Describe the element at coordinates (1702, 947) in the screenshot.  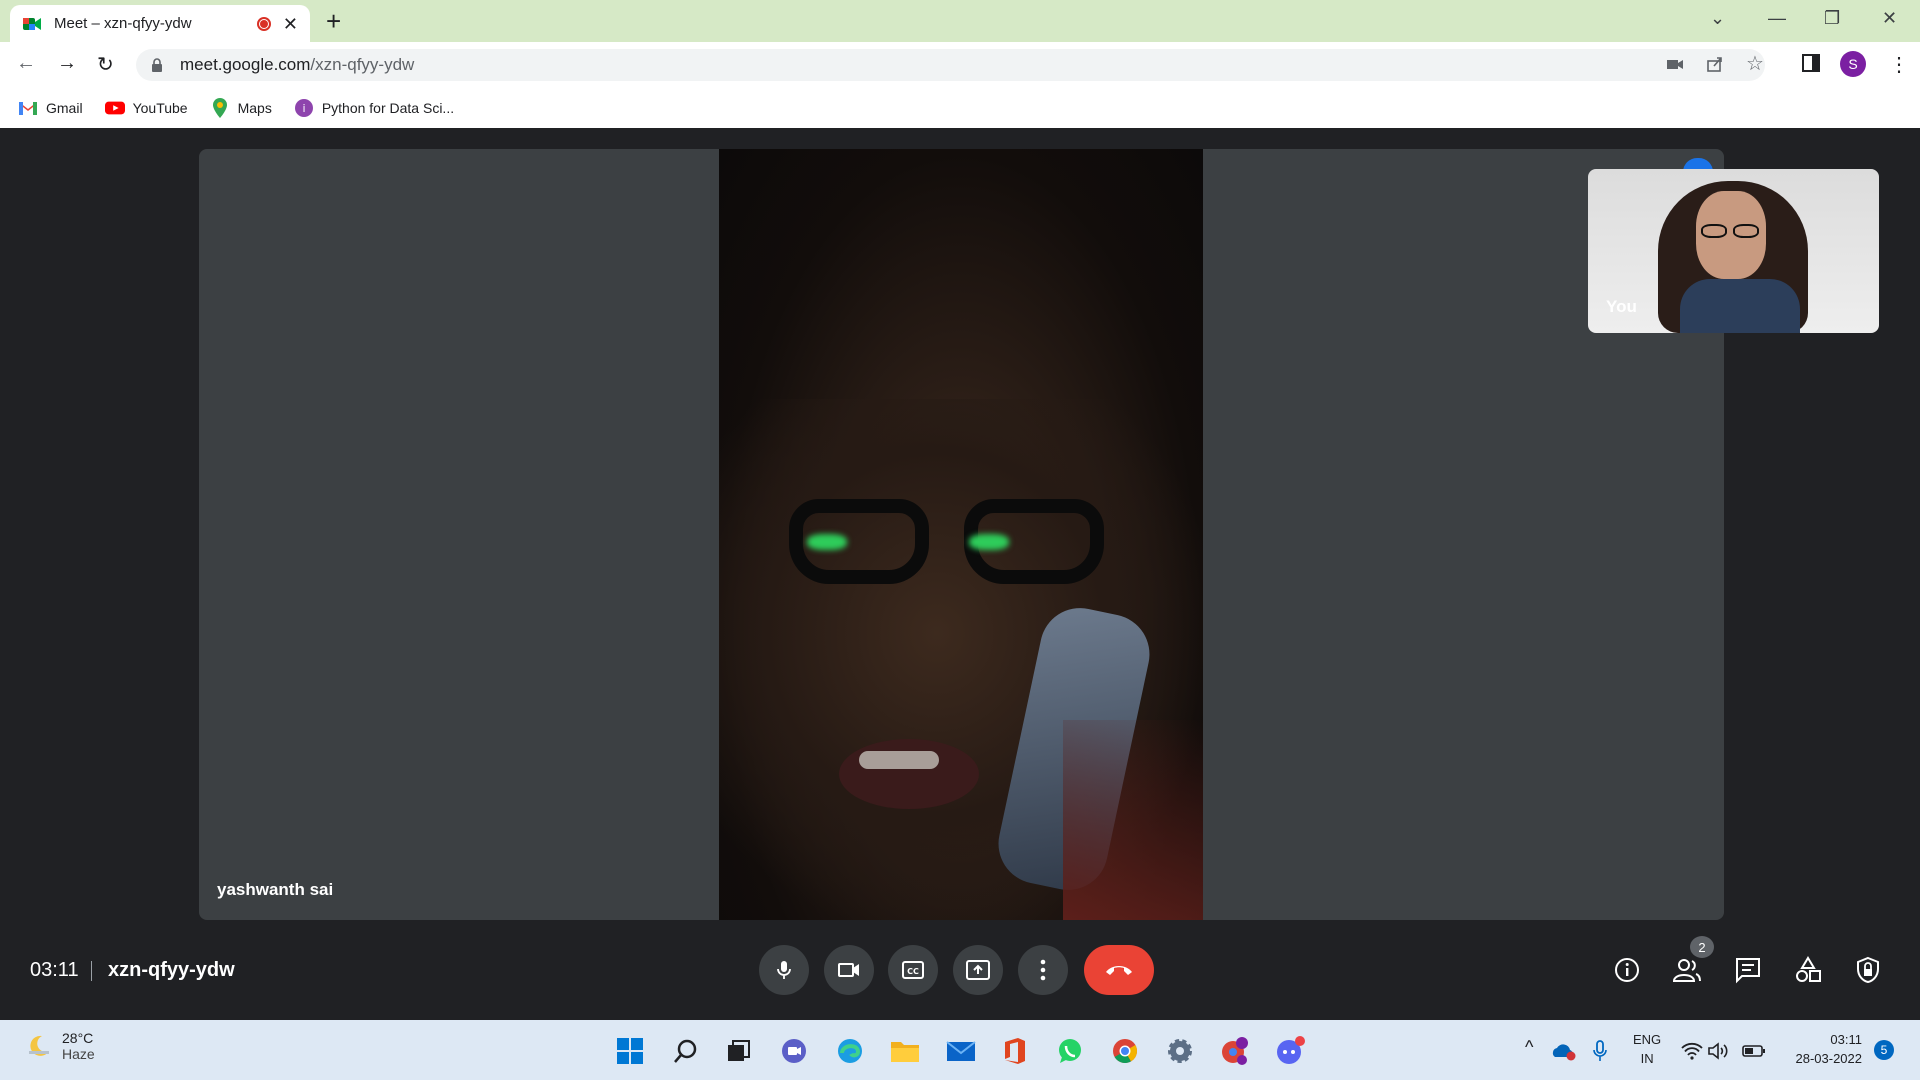
I see `participants-count-badge: 2` at that location.